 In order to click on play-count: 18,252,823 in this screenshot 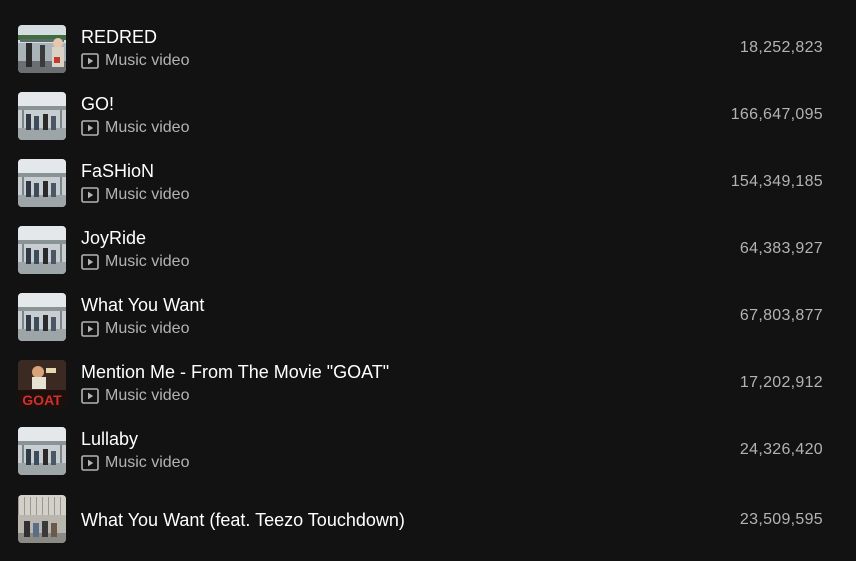, I will do `click(781, 47)`.